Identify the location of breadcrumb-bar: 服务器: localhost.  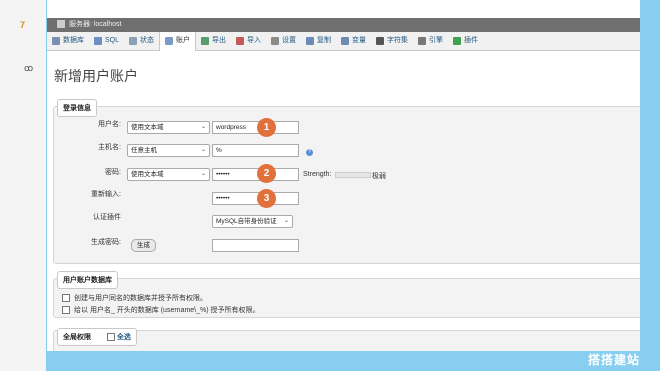
(343, 25).